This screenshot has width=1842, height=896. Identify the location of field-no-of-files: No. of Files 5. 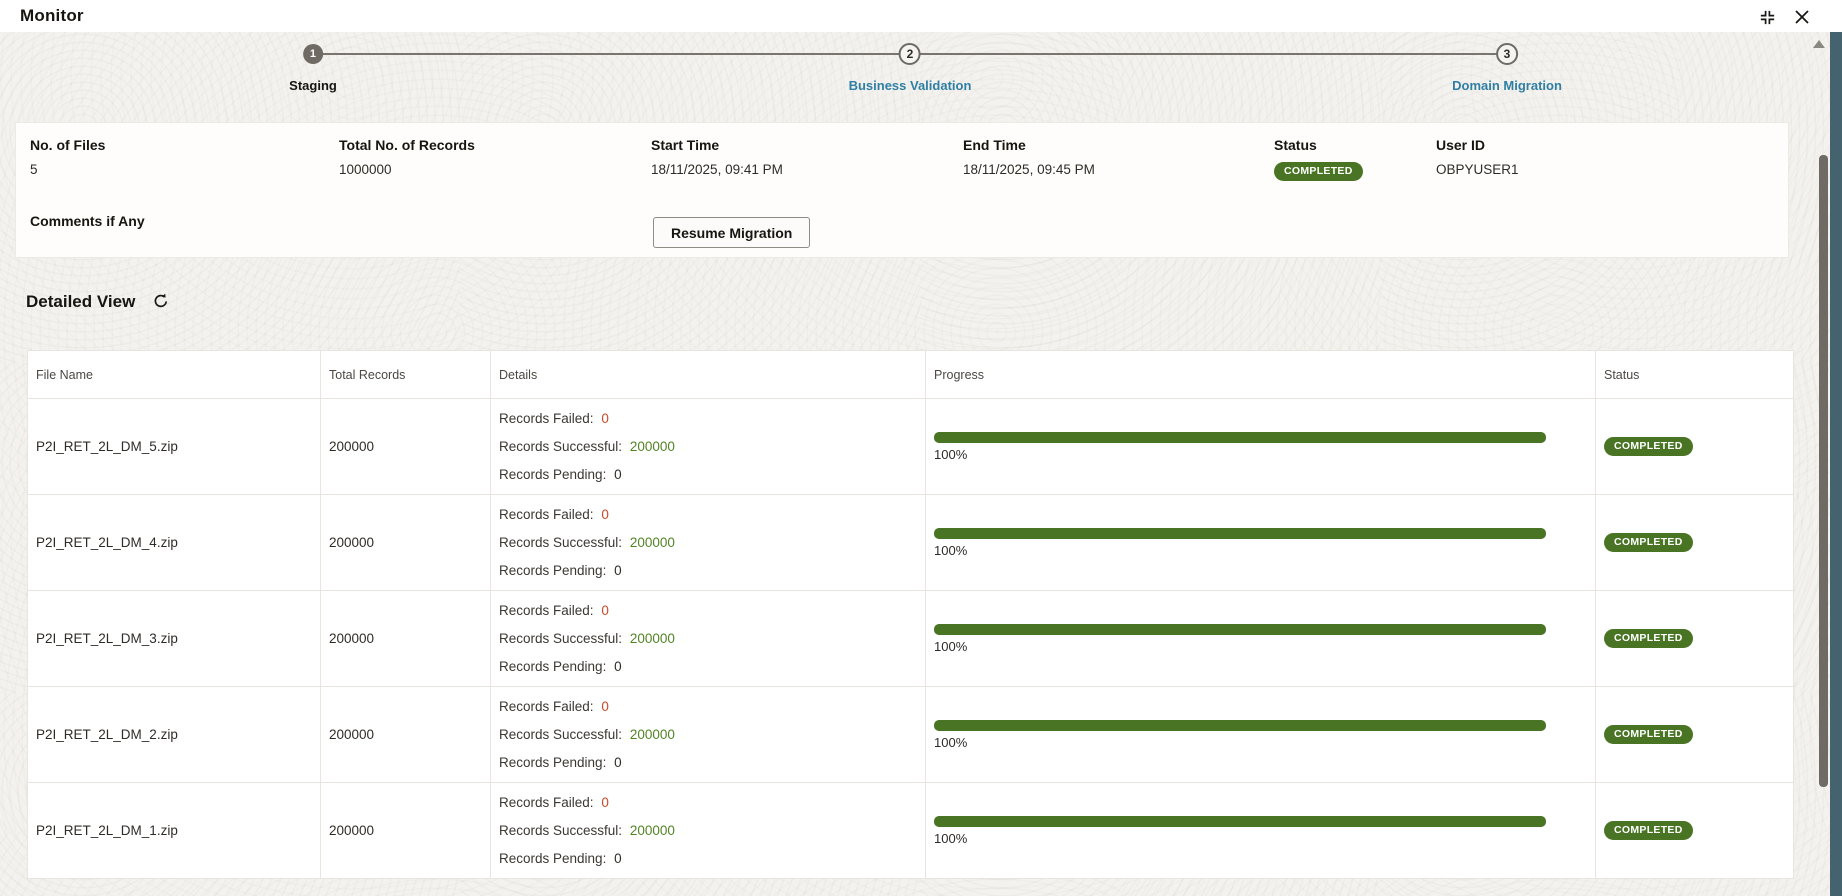
(68, 157).